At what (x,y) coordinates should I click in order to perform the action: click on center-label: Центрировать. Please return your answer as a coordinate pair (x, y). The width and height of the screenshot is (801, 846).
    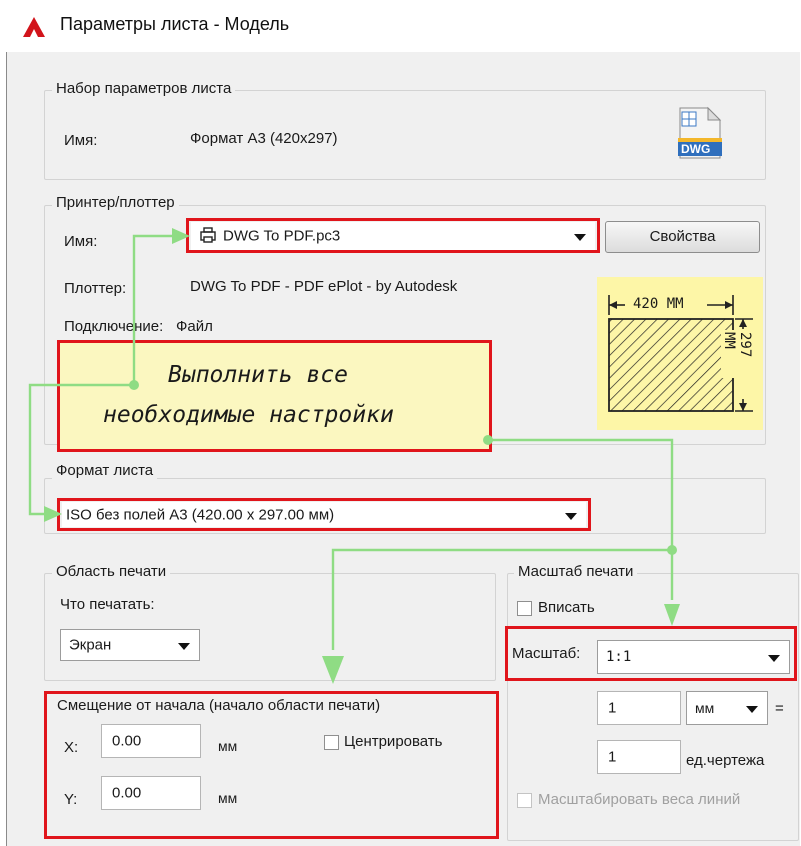
    Looking at the image, I should click on (393, 741).